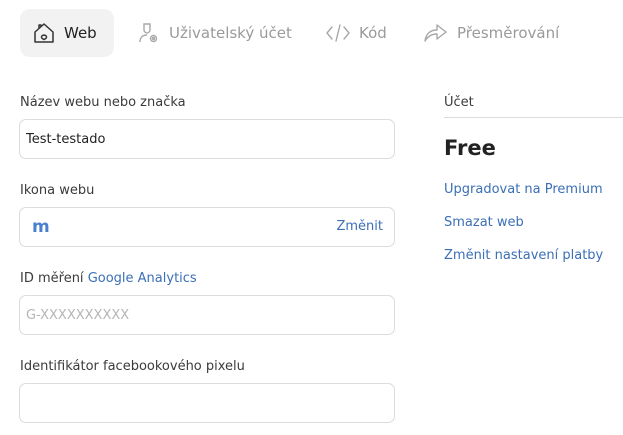 This screenshot has width=623, height=435. I want to click on facebook-pixel-input, so click(207, 403).